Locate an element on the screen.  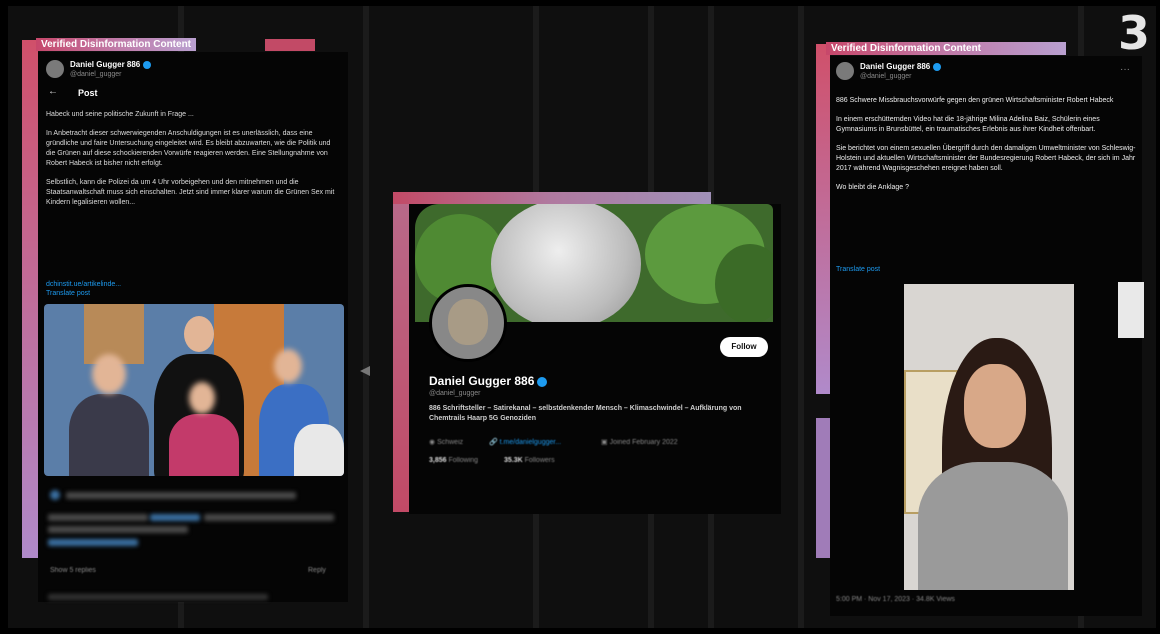
back-arrow-icon: ← is located at coordinates (53, 92).